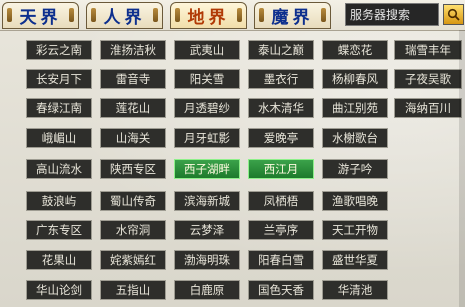 Image resolution: width=465 pixels, height=307 pixels. Describe the element at coordinates (133, 138) in the screenshot. I see `server-button: 山海关` at that location.